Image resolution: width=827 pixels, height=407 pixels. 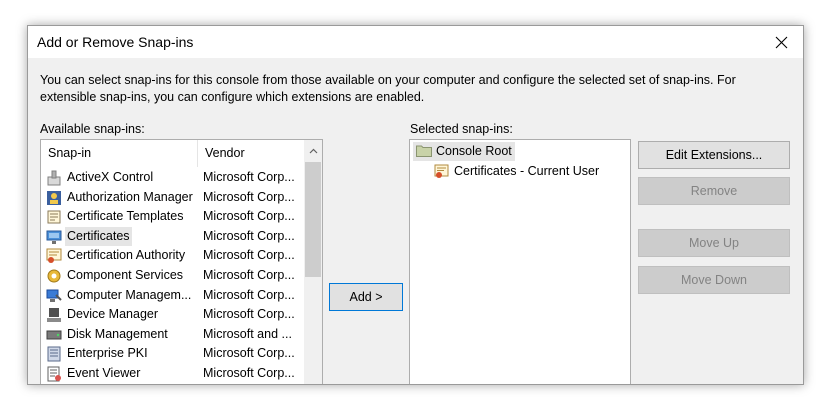 What do you see at coordinates (117, 333) in the screenshot?
I see `snapin-name: Disk Management` at bounding box center [117, 333].